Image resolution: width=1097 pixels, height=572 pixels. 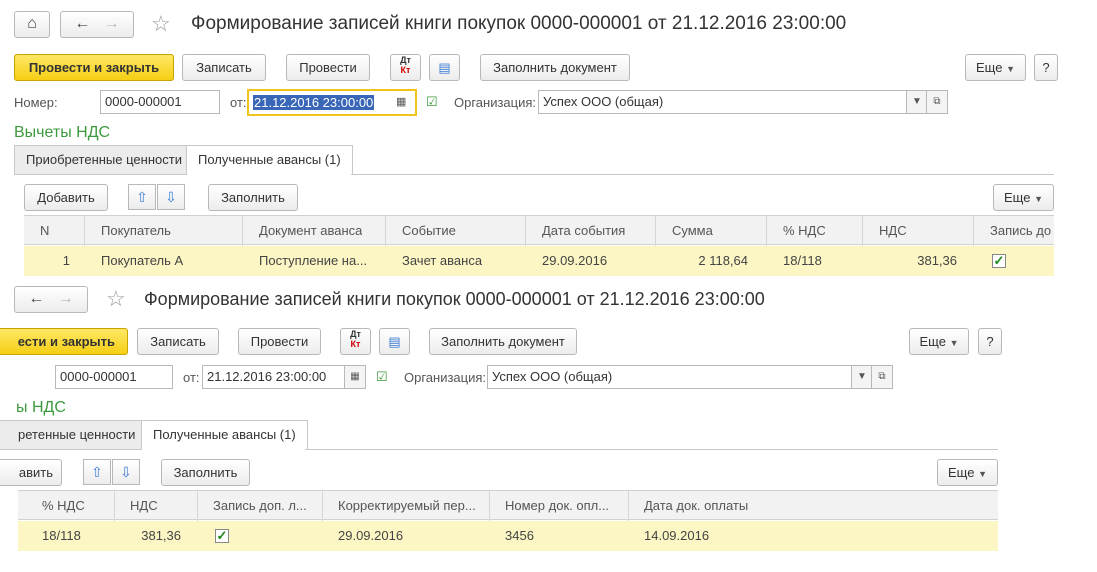 What do you see at coordinates (405, 60) in the screenshot?
I see `dt-label: Дт` at bounding box center [405, 60].